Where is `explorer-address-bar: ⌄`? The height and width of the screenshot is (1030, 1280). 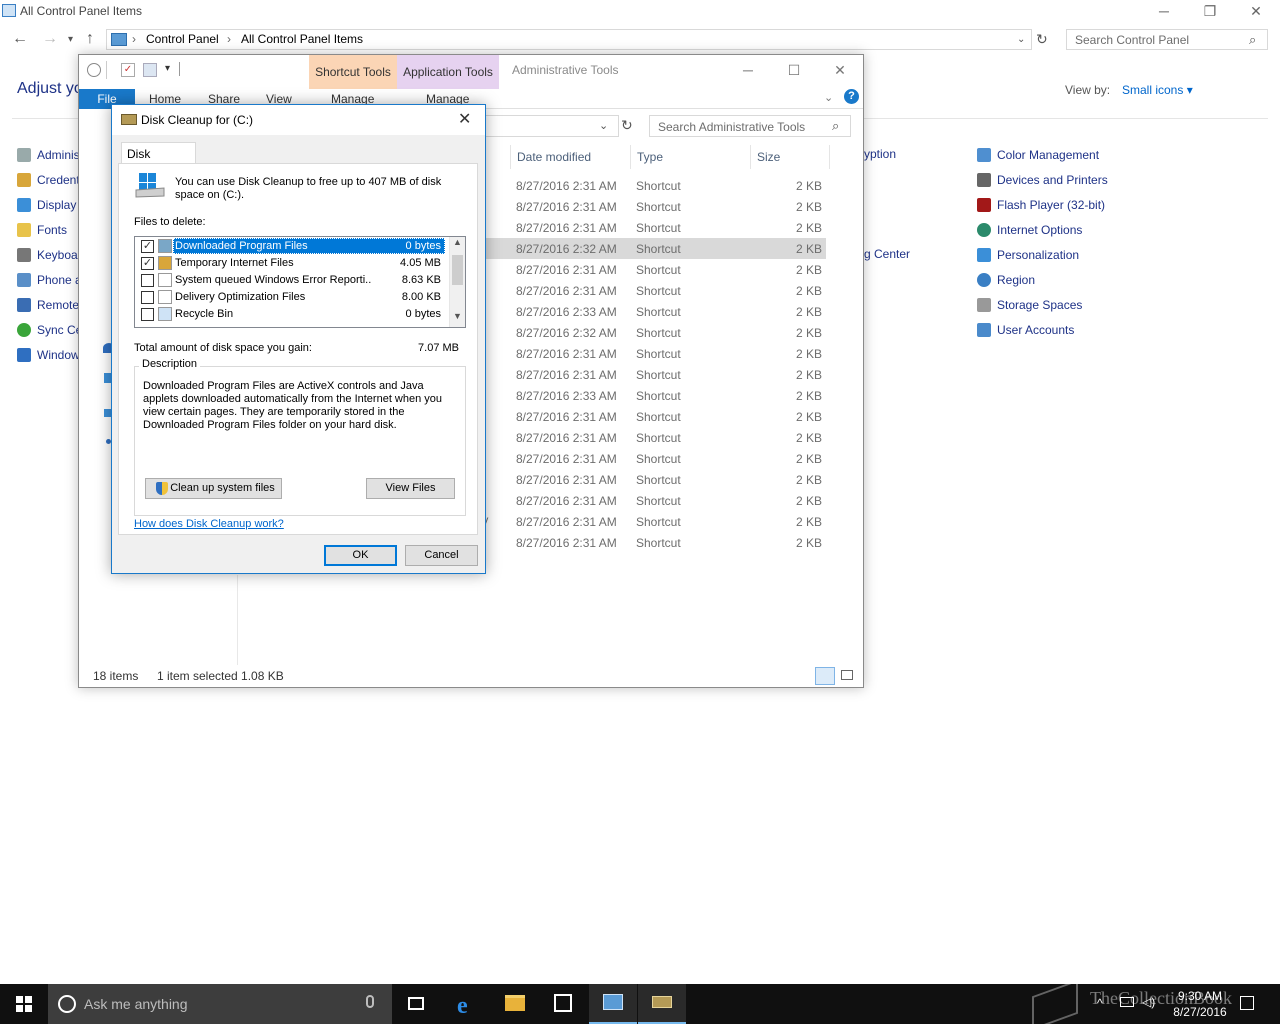 explorer-address-bar: ⌄ is located at coordinates (549, 126).